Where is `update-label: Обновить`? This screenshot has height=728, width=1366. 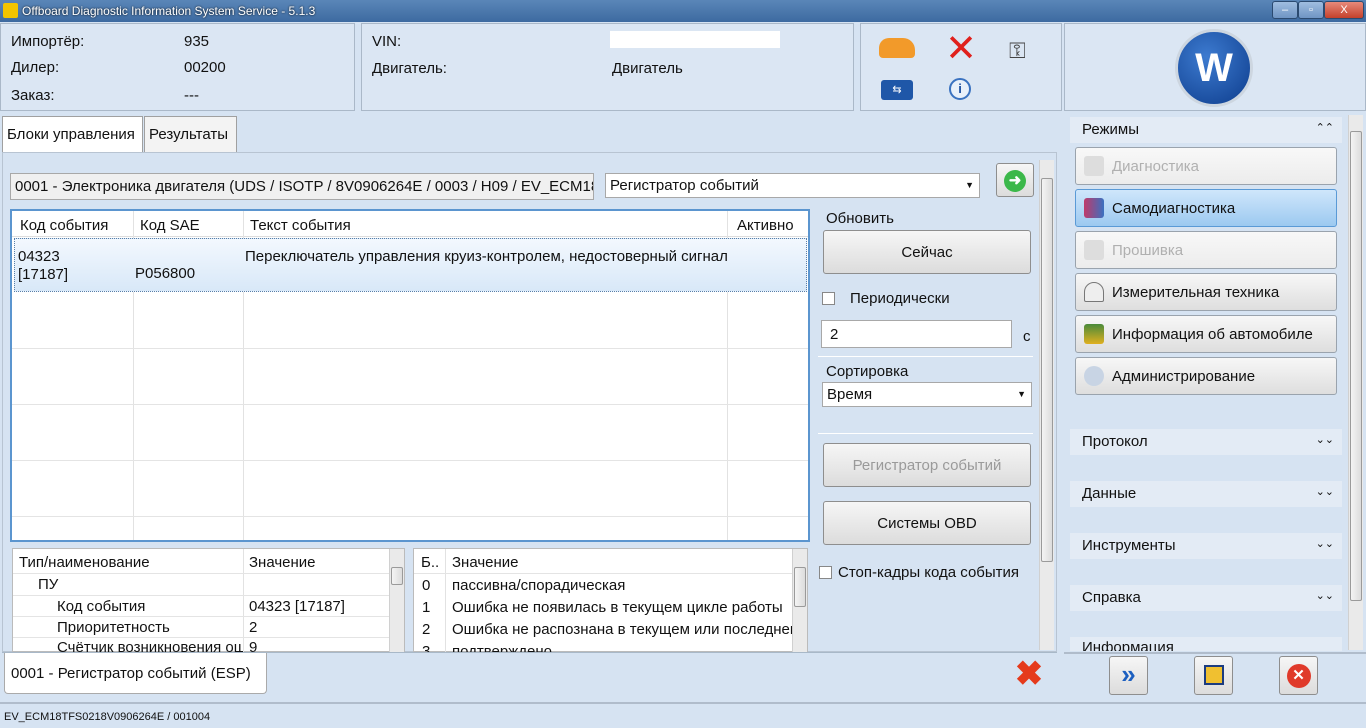 update-label: Обновить is located at coordinates (860, 218).